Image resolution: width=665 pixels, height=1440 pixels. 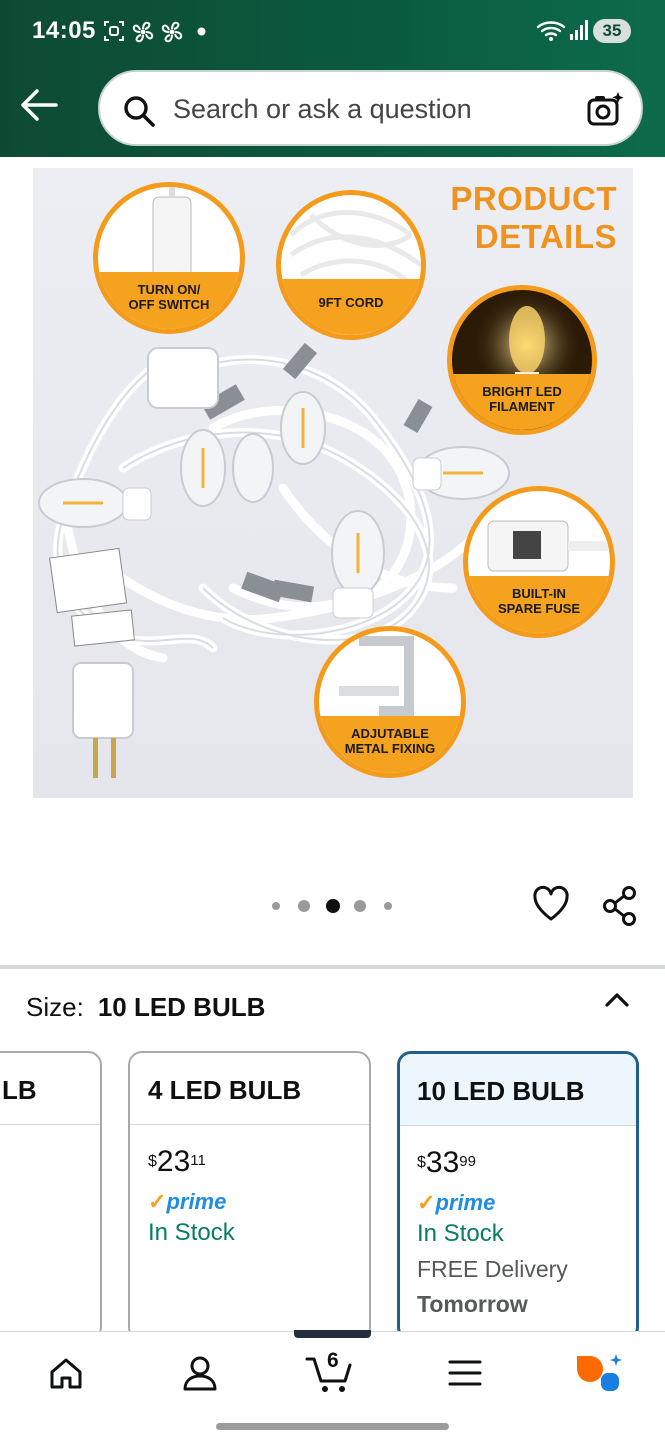 I want to click on delivery-text: FREE Delivery, so click(x=492, y=1269).